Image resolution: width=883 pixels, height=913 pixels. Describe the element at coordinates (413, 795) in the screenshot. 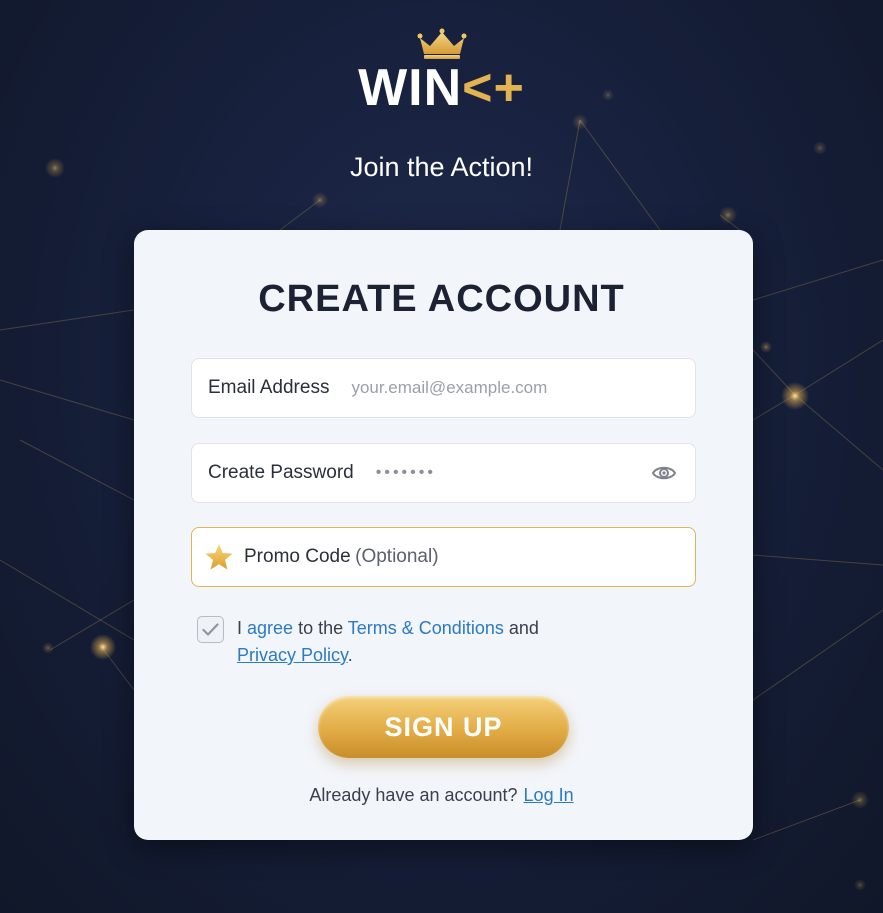

I see `login-prompt: Already have an account?` at that location.